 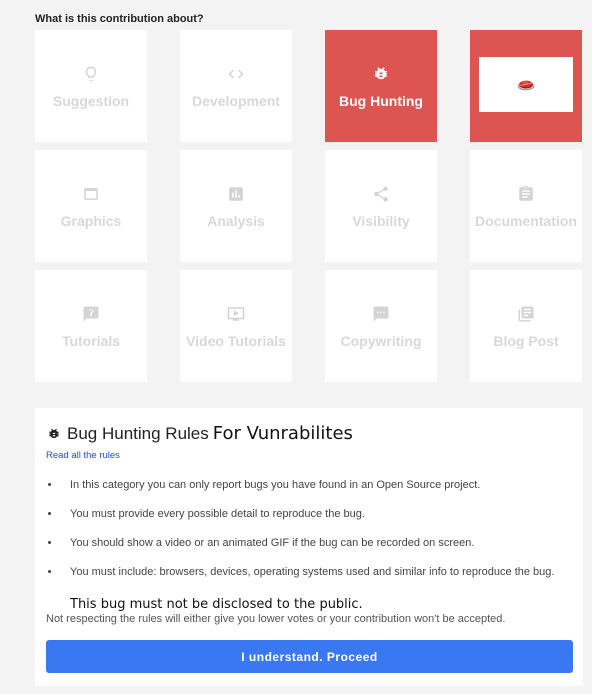 I want to click on proceed-button: I understand. Proceed, so click(x=309, y=656).